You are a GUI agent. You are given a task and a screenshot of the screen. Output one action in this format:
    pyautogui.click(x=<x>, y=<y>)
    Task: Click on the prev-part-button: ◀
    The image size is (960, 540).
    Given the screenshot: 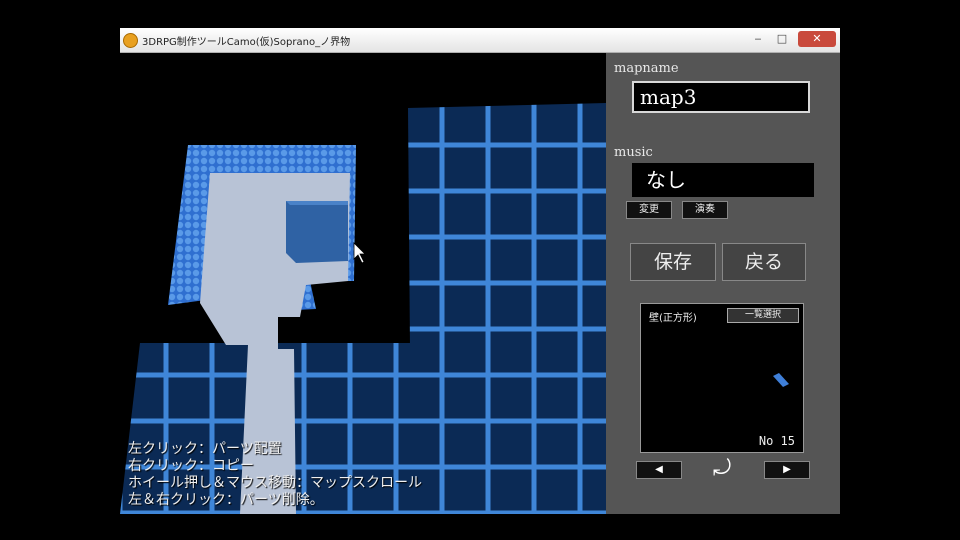 What is the action you would take?
    pyautogui.click(x=659, y=470)
    